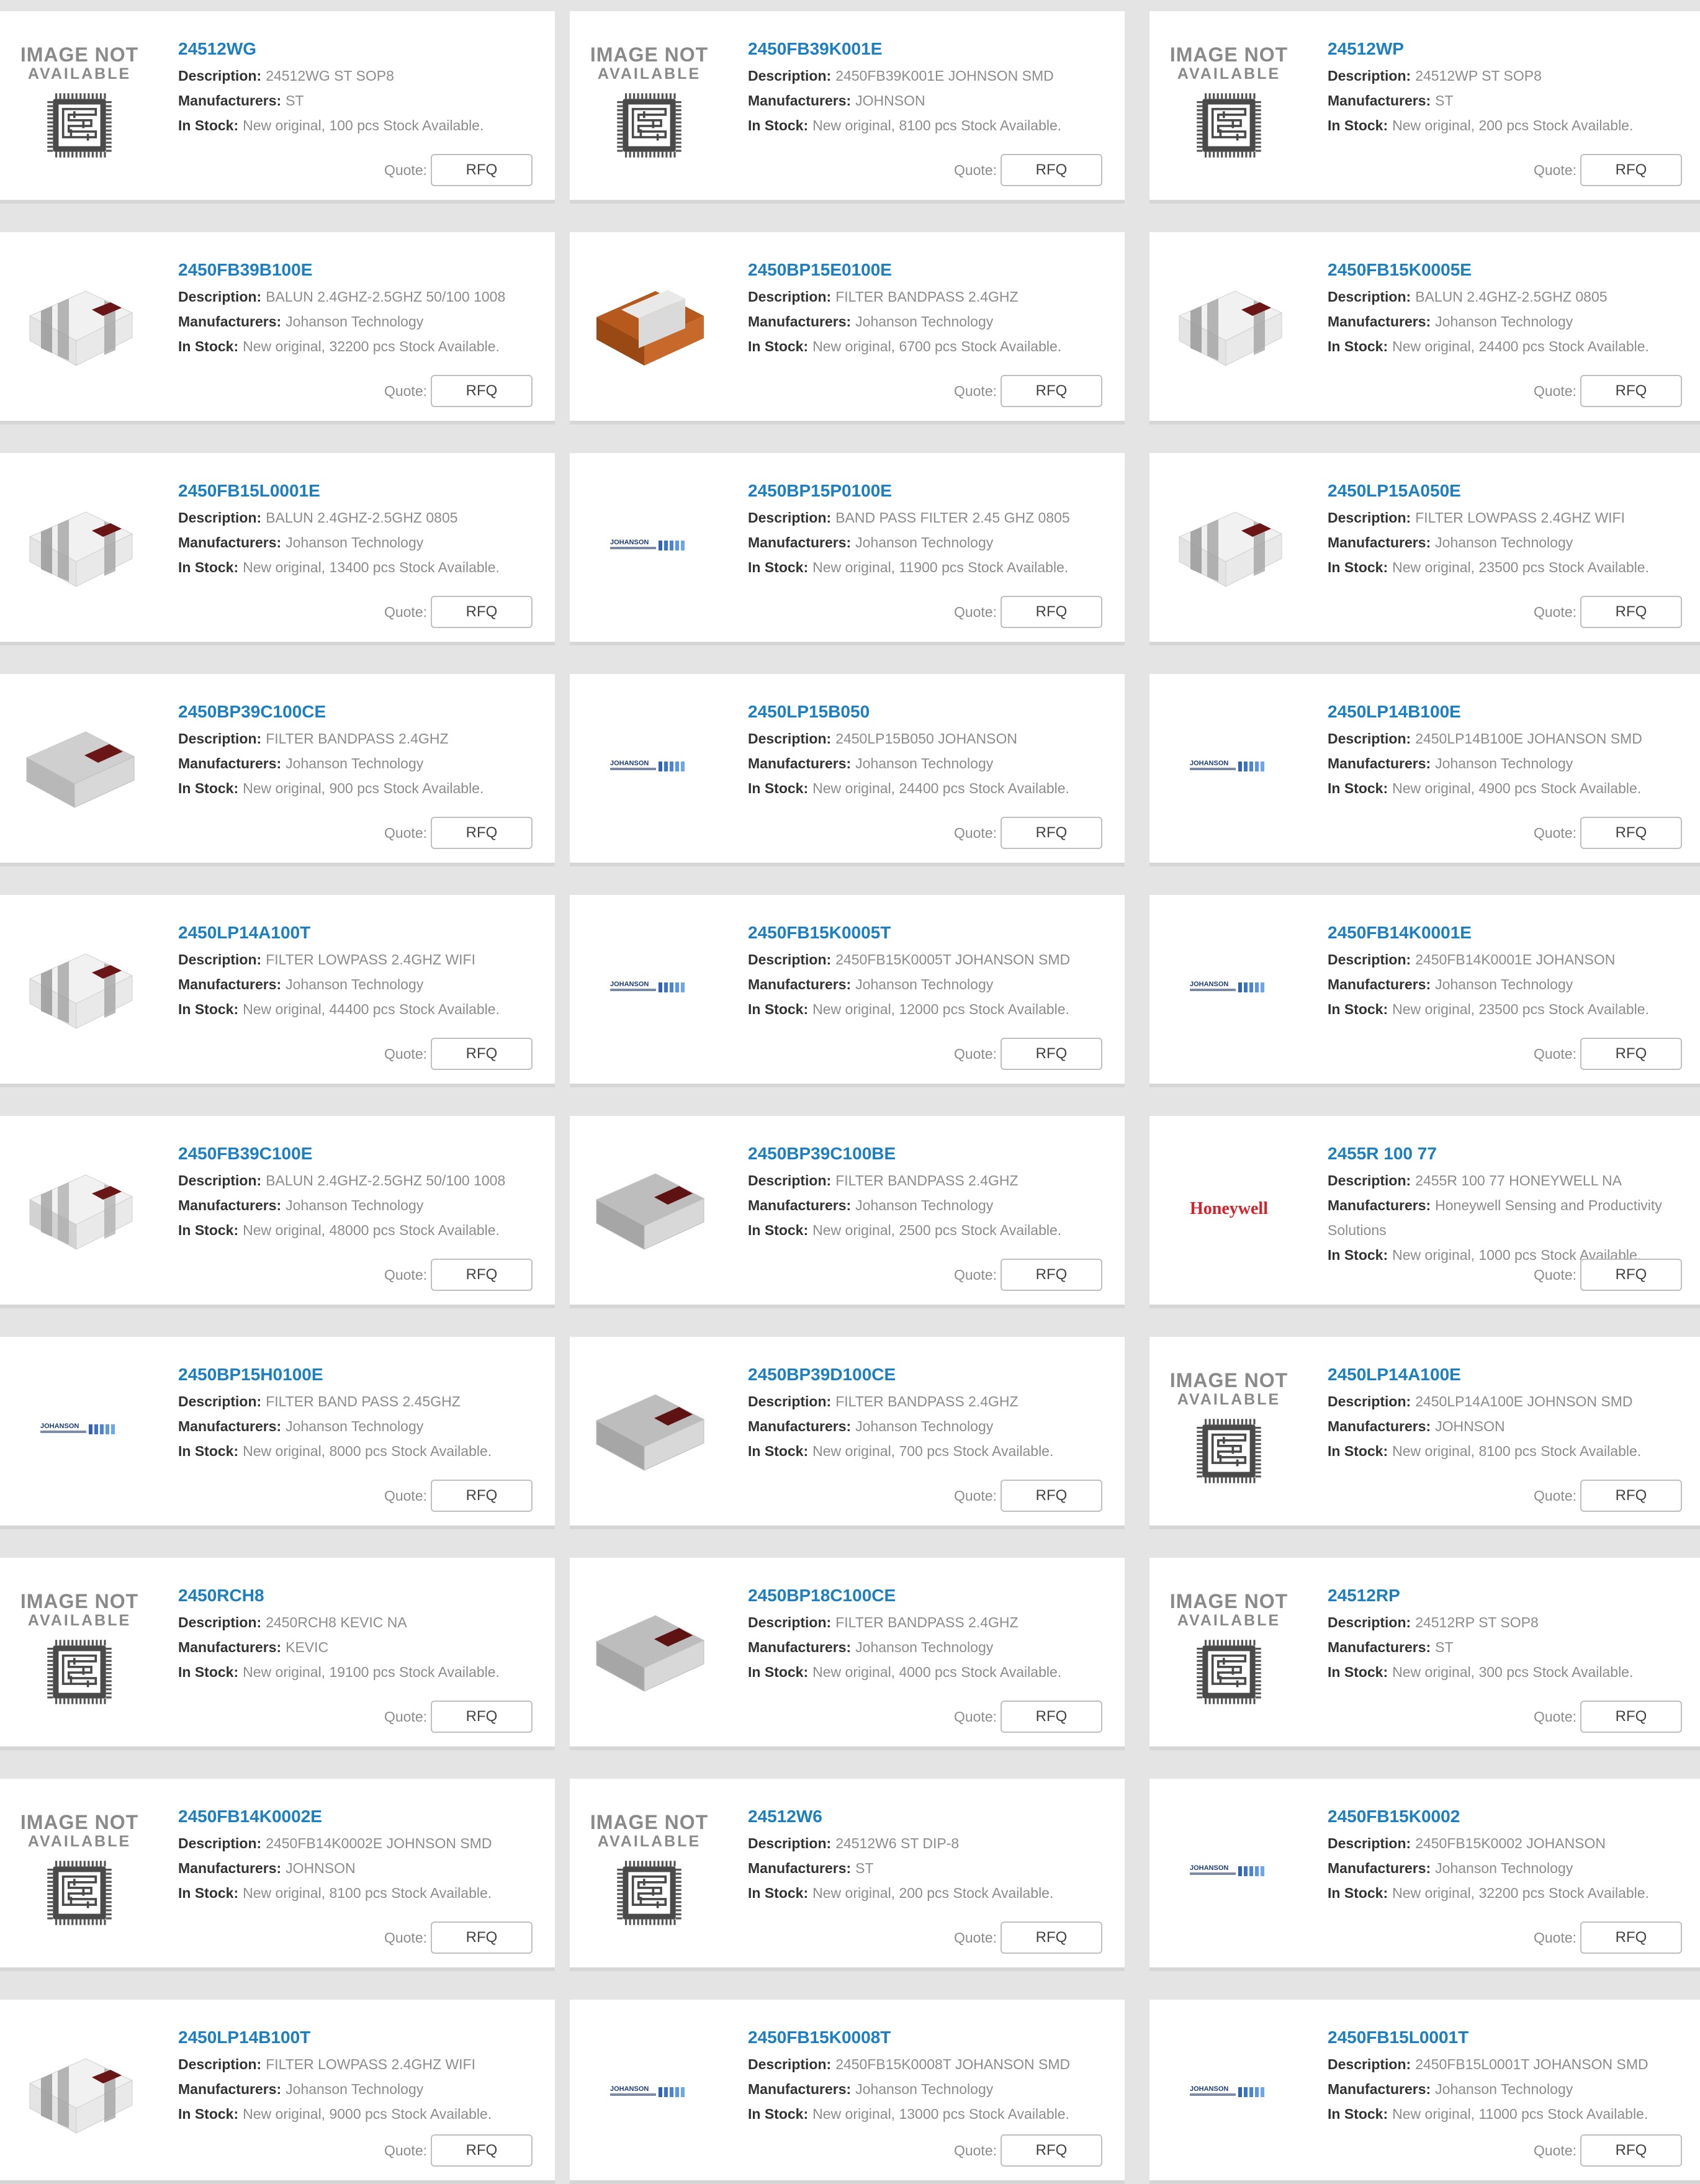 This screenshot has width=1700, height=2184. What do you see at coordinates (936, 2037) in the screenshot?
I see `part-number-link: 2450FB15K0008T` at bounding box center [936, 2037].